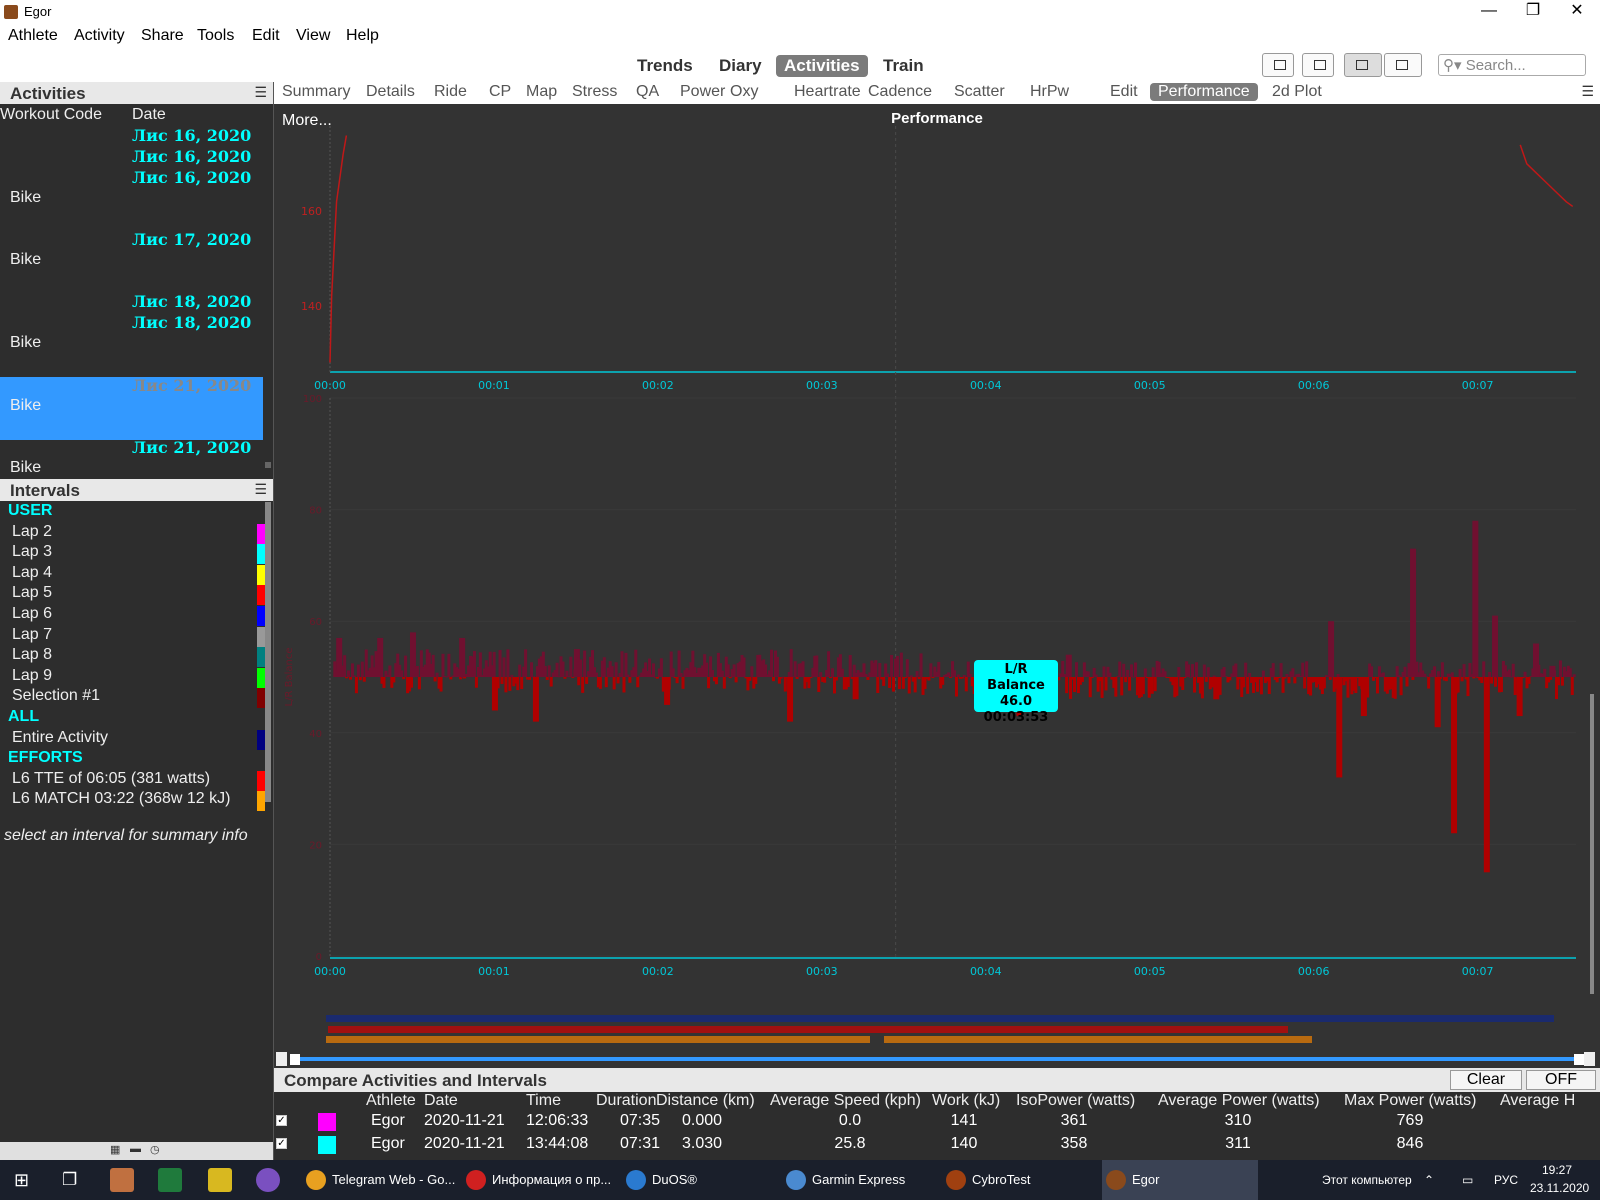 This screenshot has height=1200, width=1600. Describe the element at coordinates (860, 1180) in the screenshot. I see `taskbar-app: Garmin Express` at that location.